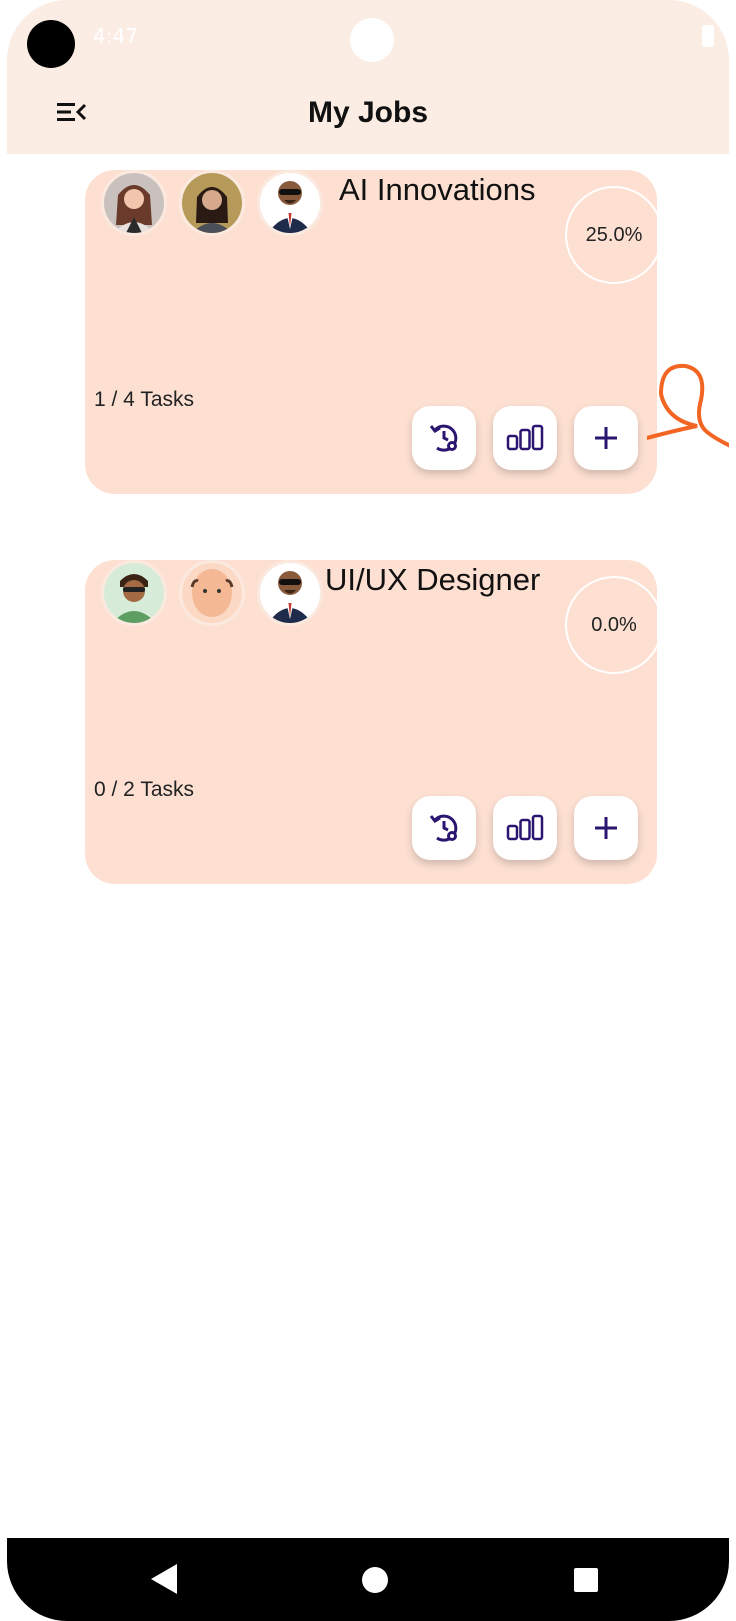 The image size is (736, 1621). Describe the element at coordinates (708, 36) in the screenshot. I see `battery-icon` at that location.